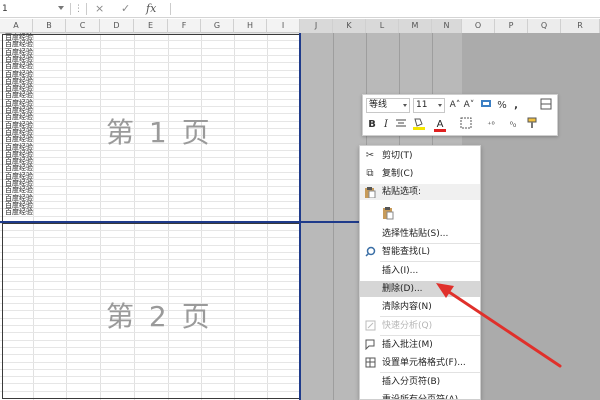 The height and width of the screenshot is (400, 600). What do you see at coordinates (378, 105) in the screenshot?
I see `font-name-value: 等线` at bounding box center [378, 105].